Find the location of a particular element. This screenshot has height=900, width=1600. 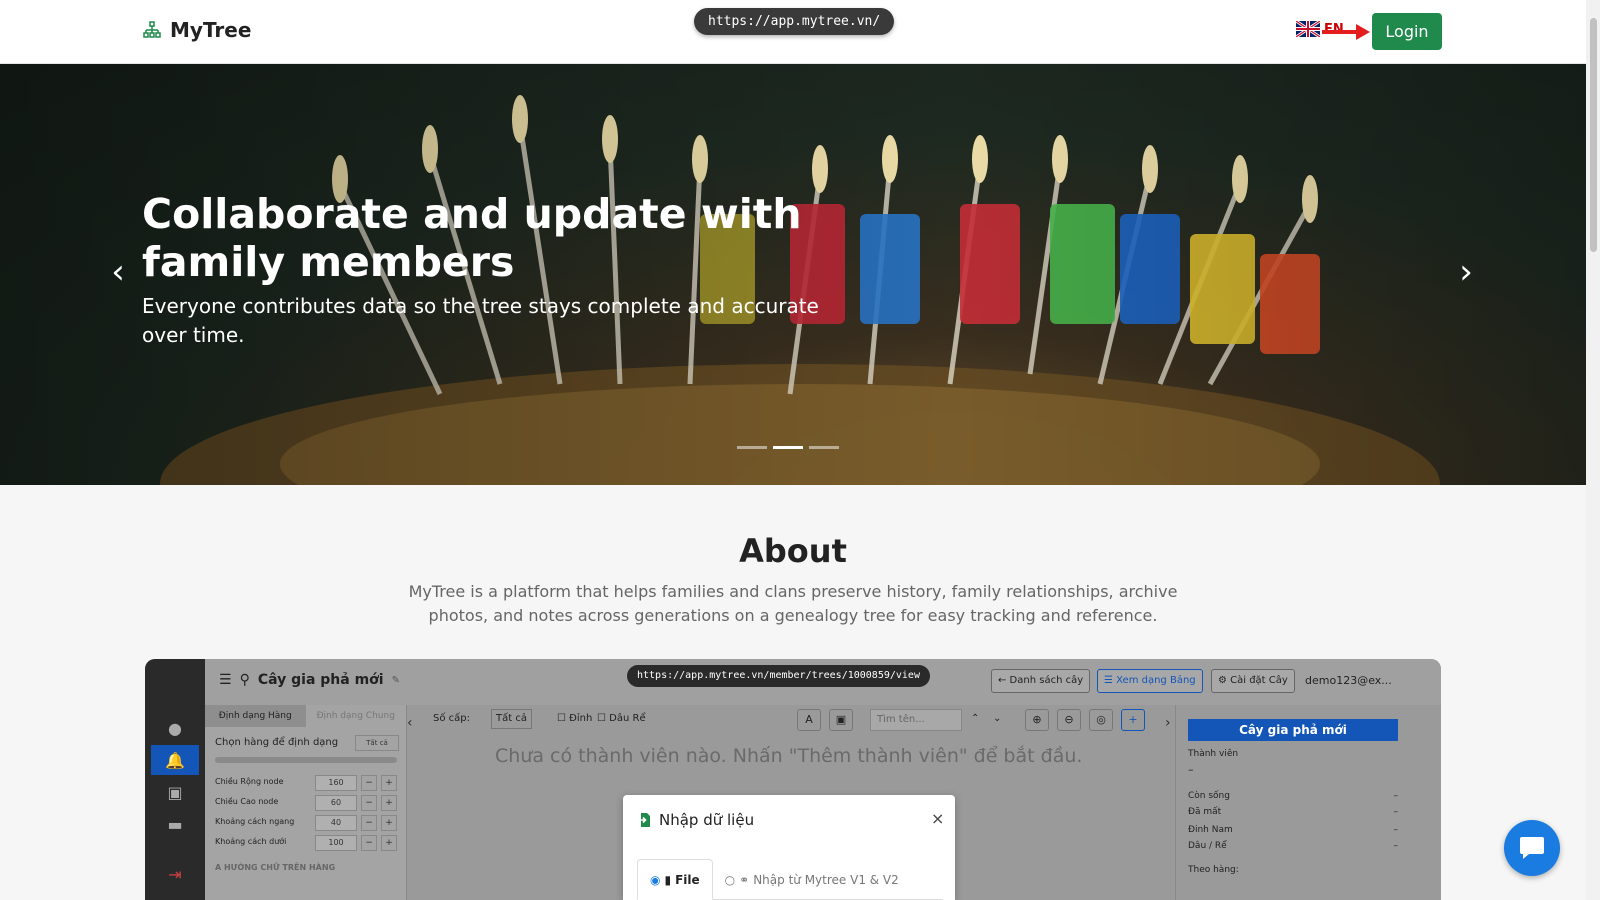

field-value: 160 is located at coordinates (336, 783).